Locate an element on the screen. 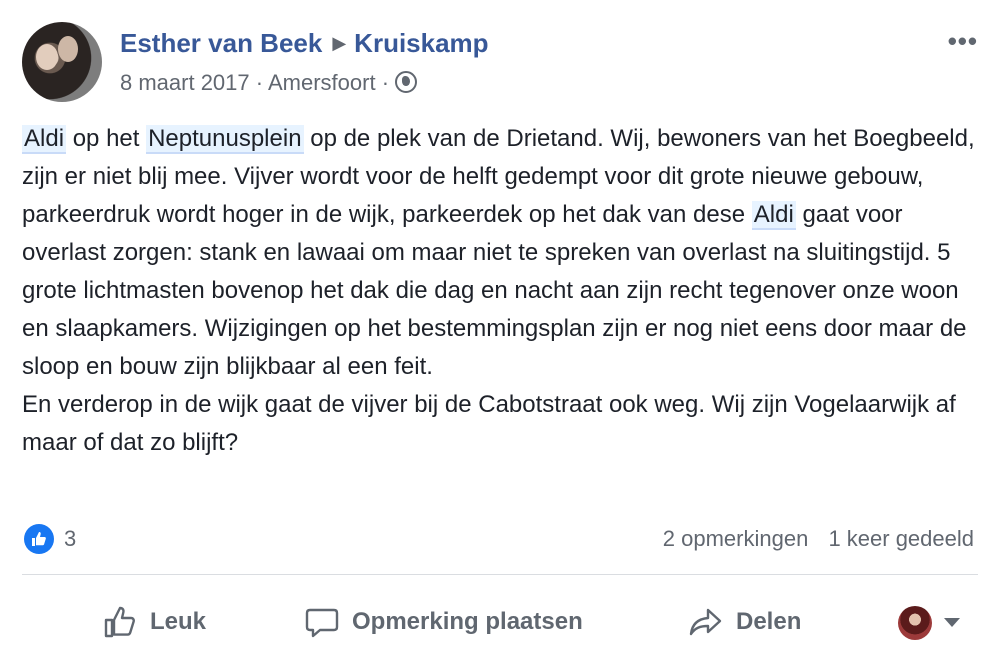 Image resolution: width=1000 pixels, height=660 pixels. comment-label: Opmerking plaatsen is located at coordinates (467, 621).